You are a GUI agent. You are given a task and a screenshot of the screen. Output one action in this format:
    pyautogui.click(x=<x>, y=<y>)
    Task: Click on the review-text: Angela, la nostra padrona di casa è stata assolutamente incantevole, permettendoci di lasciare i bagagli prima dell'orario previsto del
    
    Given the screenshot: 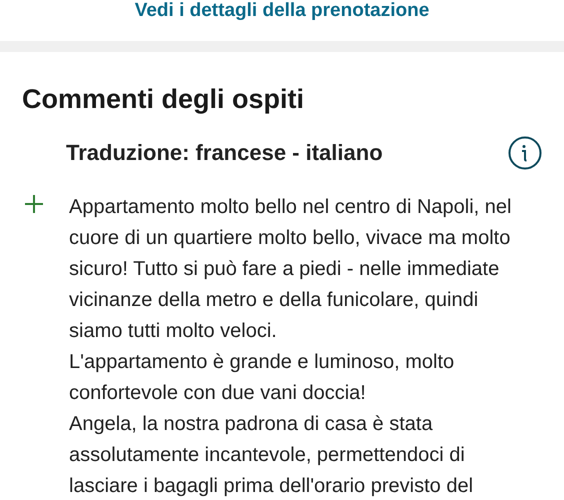 What is the action you would take?
    pyautogui.click(x=271, y=455)
    